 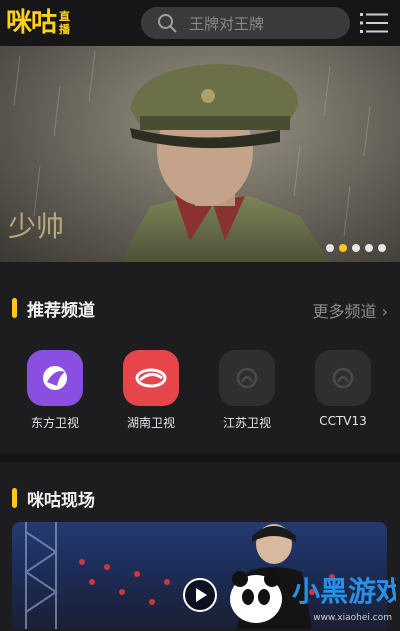 I want to click on section-title: 咪咕现场, so click(x=61, y=500).